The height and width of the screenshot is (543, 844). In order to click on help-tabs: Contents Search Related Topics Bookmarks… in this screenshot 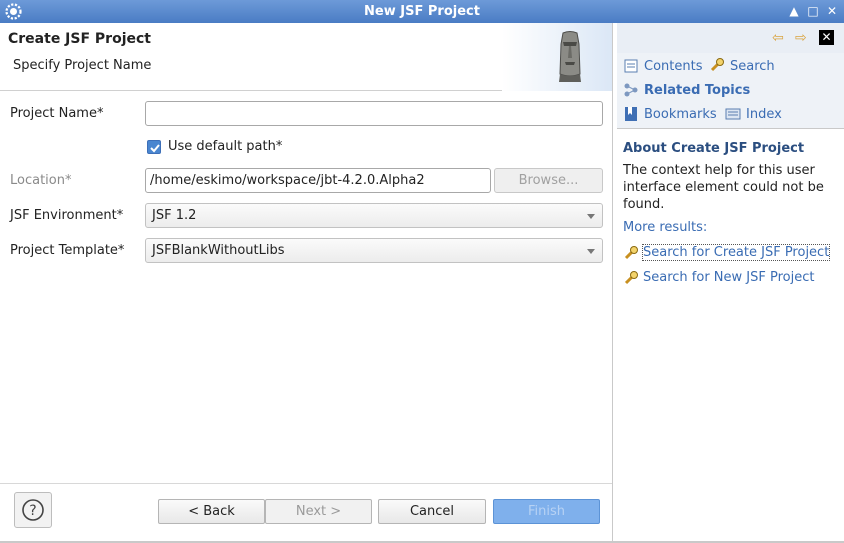, I will do `click(730, 91)`.